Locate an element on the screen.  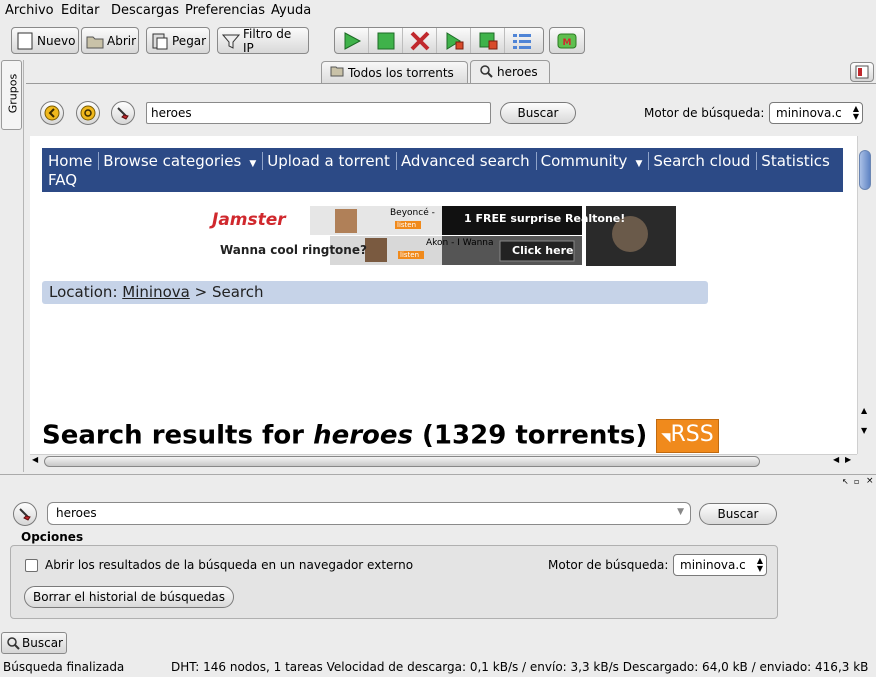
menu-archivo: Archivo is located at coordinates (29, 10).